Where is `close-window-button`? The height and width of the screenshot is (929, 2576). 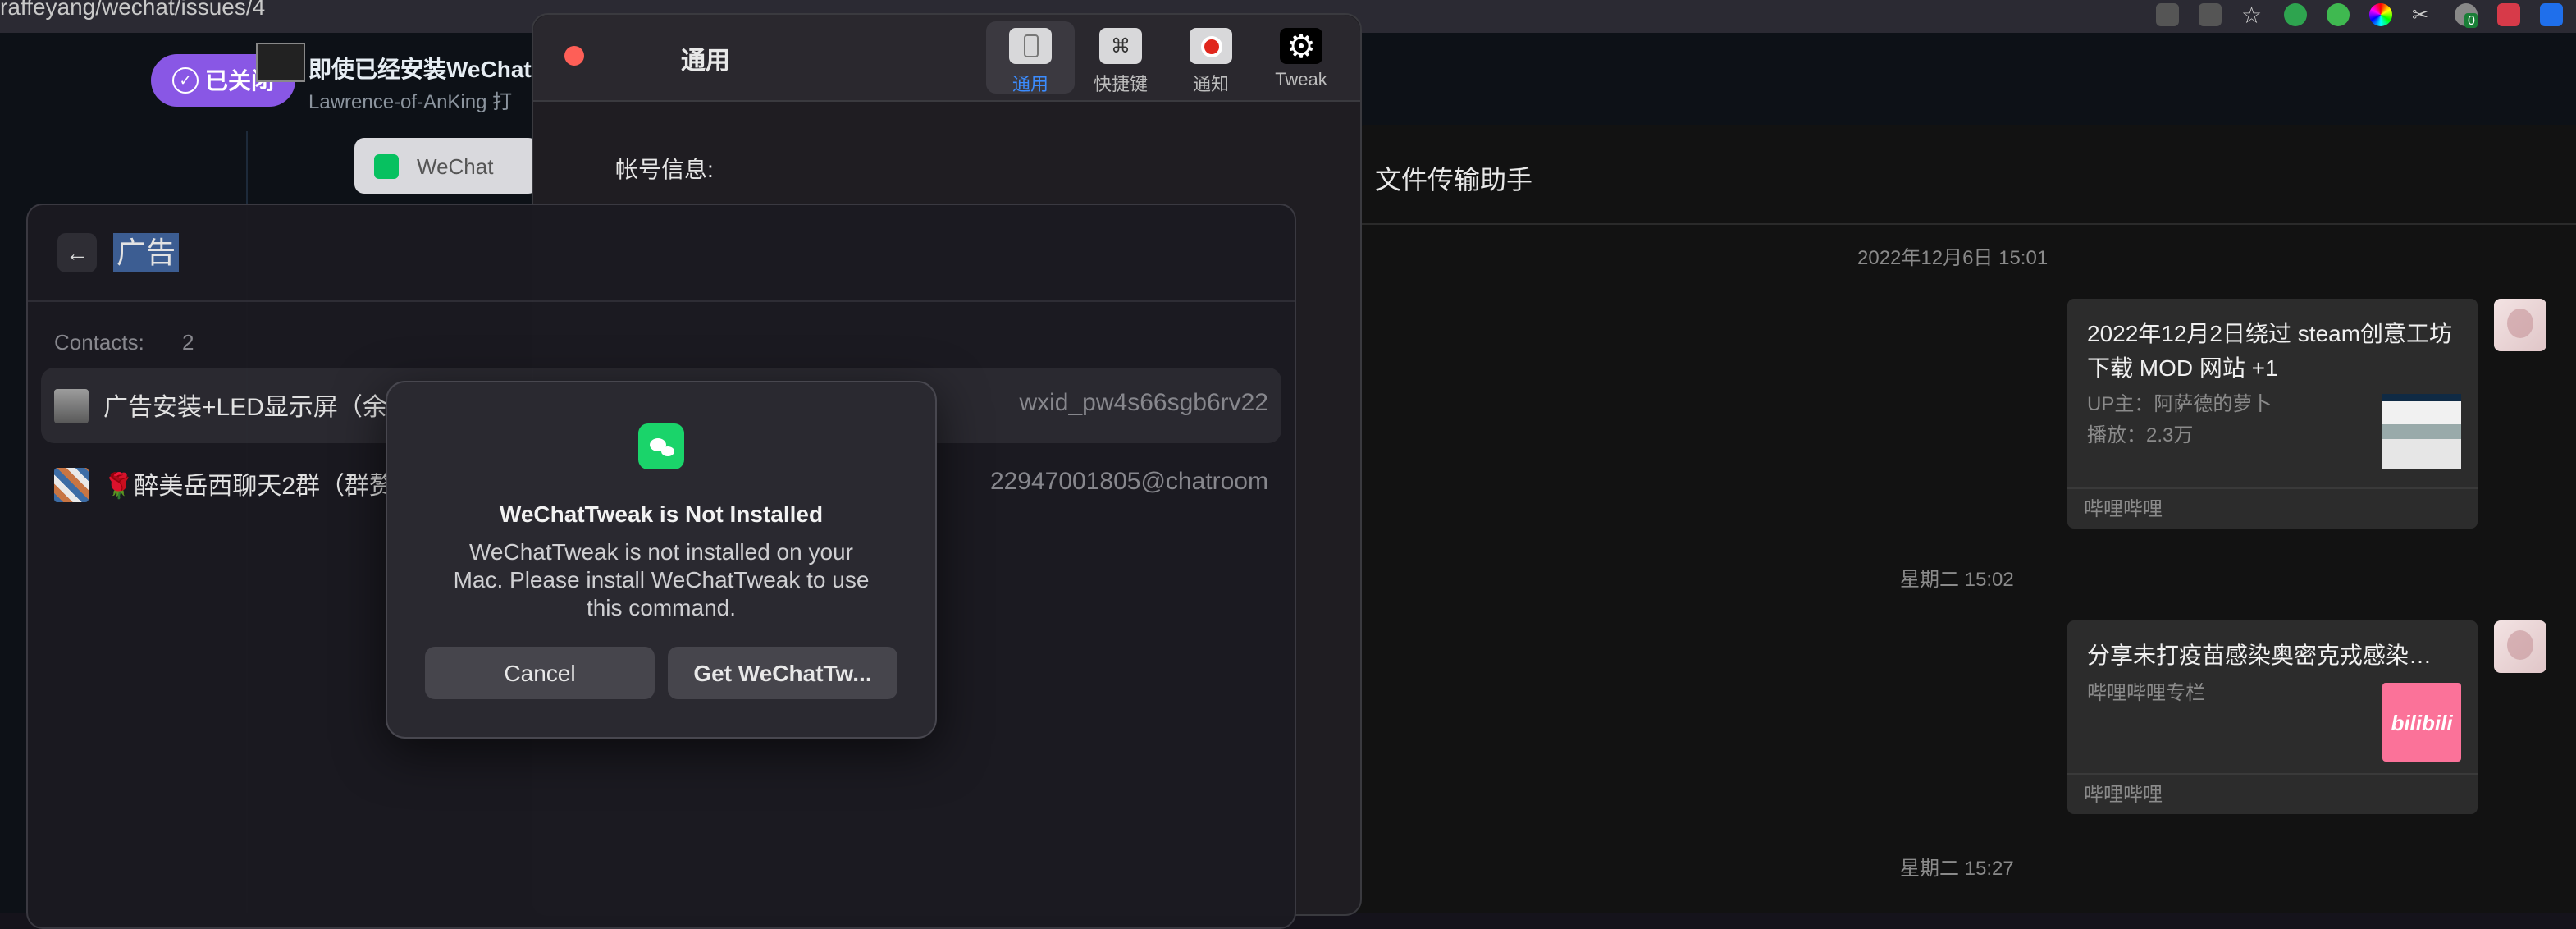
close-window-button is located at coordinates (574, 56).